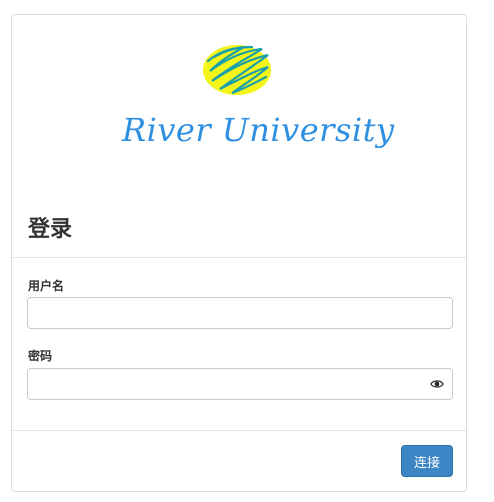 The image size is (494, 502). I want to click on username-label: 用户名, so click(46, 286).